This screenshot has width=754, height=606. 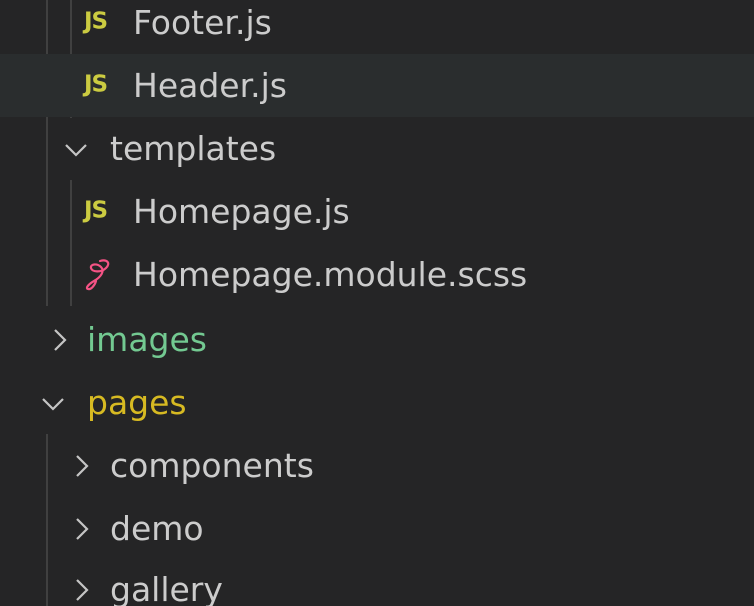 What do you see at coordinates (210, 85) in the screenshot?
I see `tree-item-label: Header.js` at bounding box center [210, 85].